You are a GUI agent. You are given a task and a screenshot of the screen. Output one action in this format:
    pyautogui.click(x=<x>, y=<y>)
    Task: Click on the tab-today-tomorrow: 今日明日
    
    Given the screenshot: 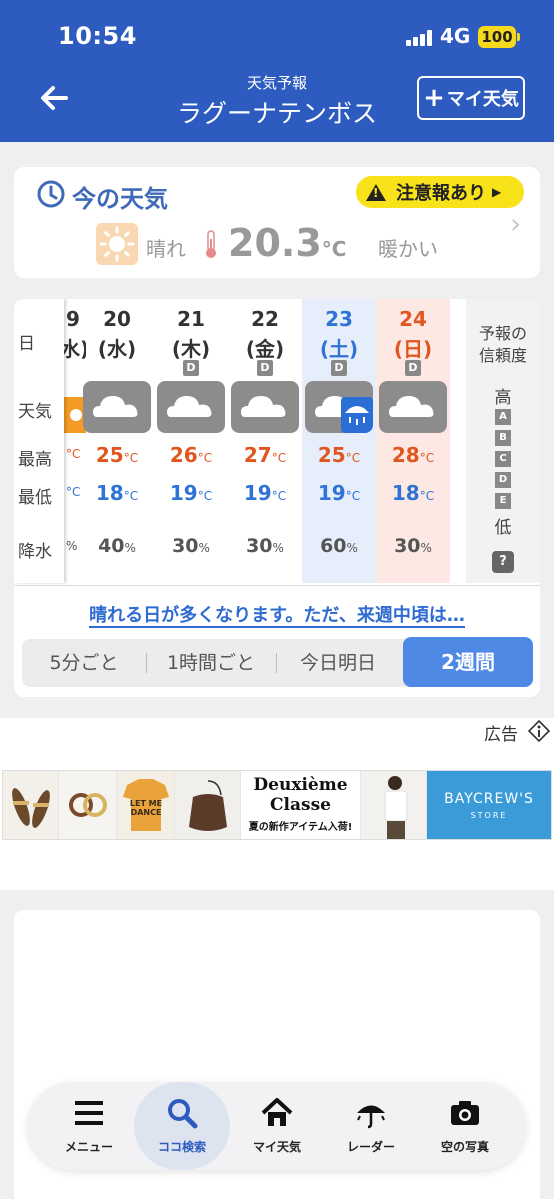 What is the action you would take?
    pyautogui.click(x=338, y=663)
    